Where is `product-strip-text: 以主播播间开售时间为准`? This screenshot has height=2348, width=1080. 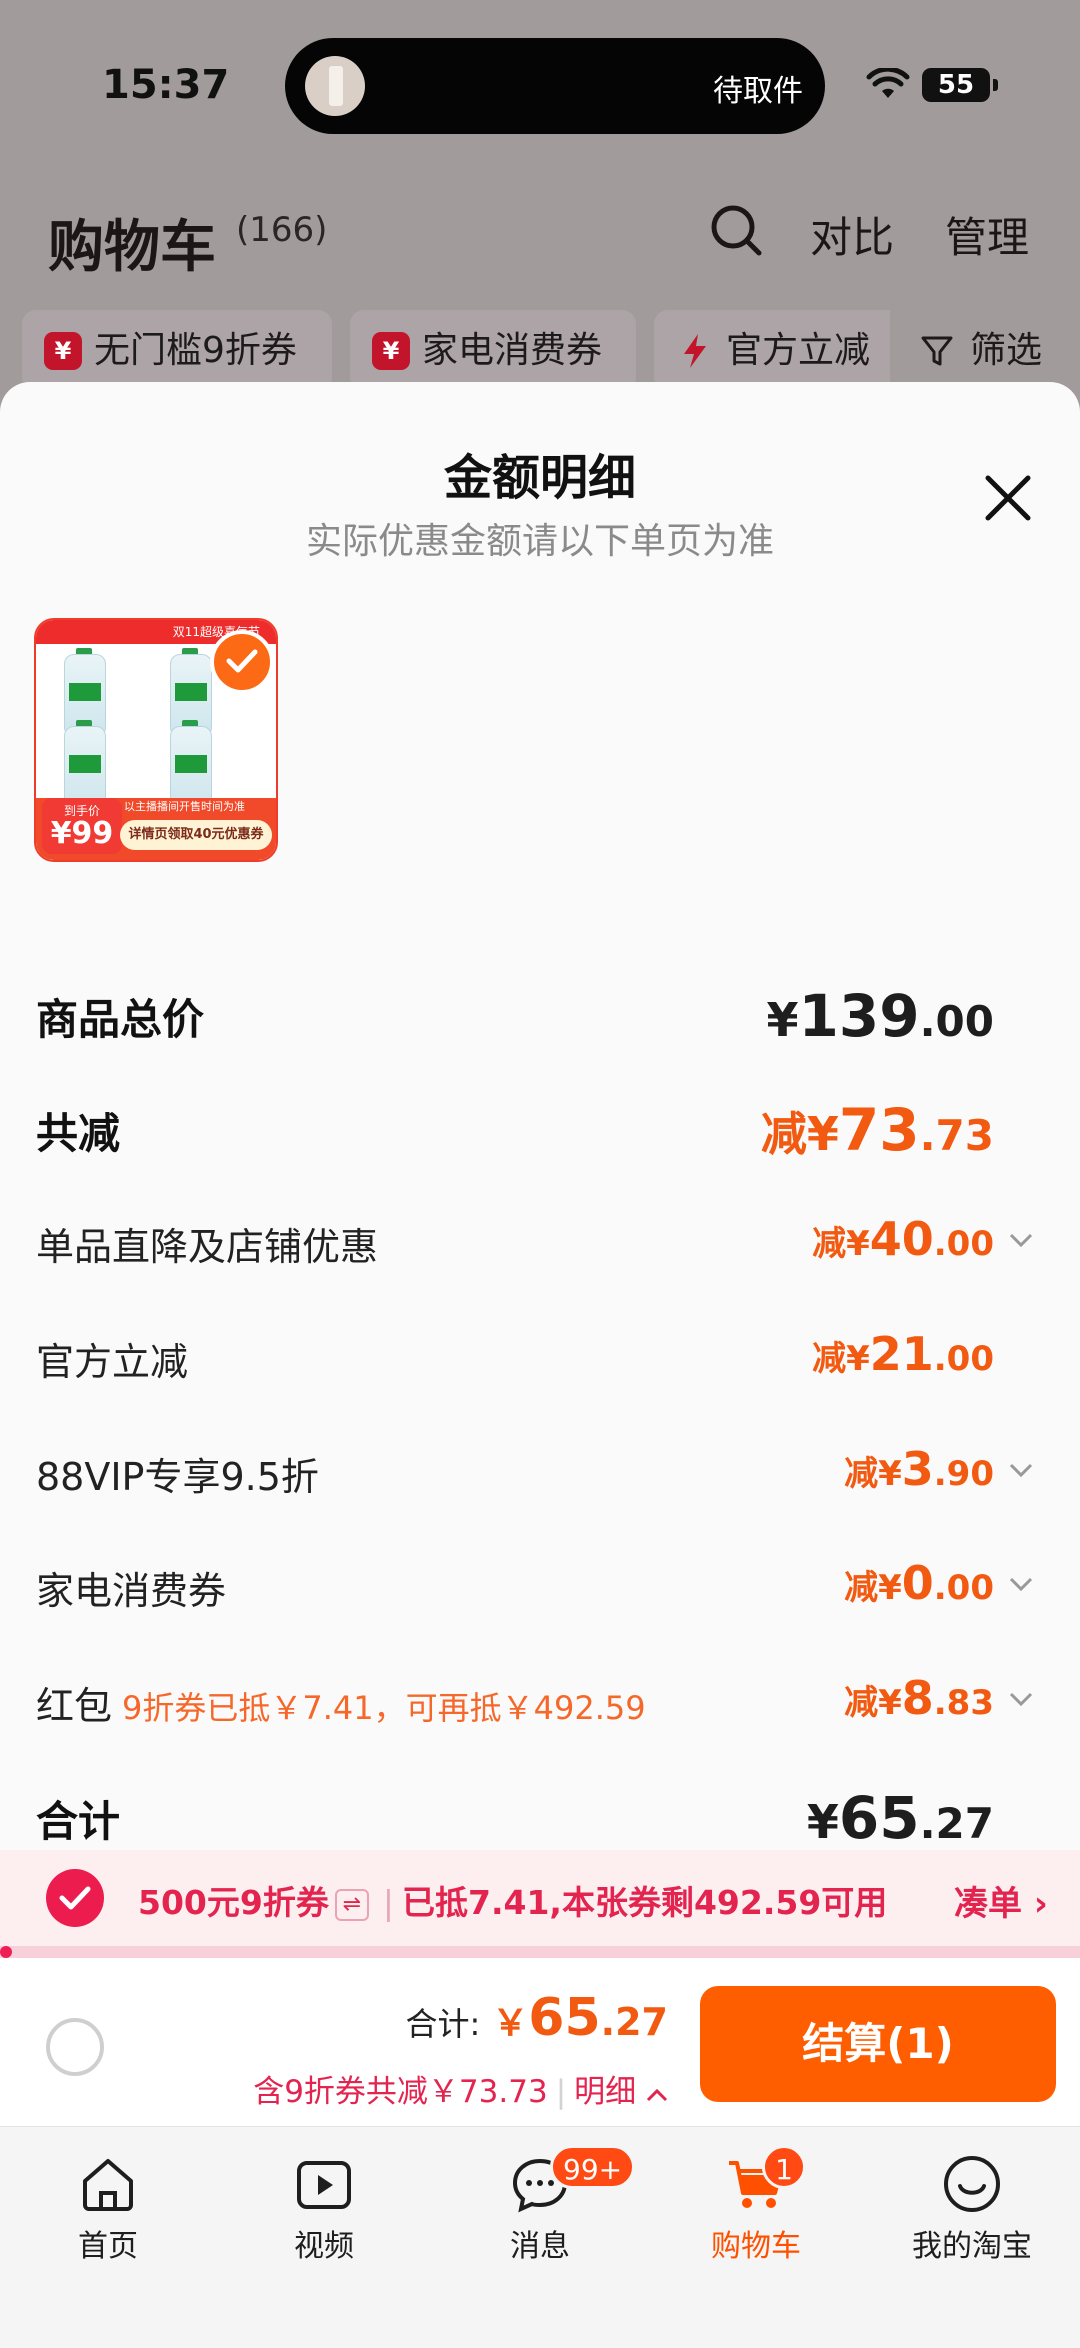 product-strip-text: 以主播播间开售时间为准 is located at coordinates (184, 806).